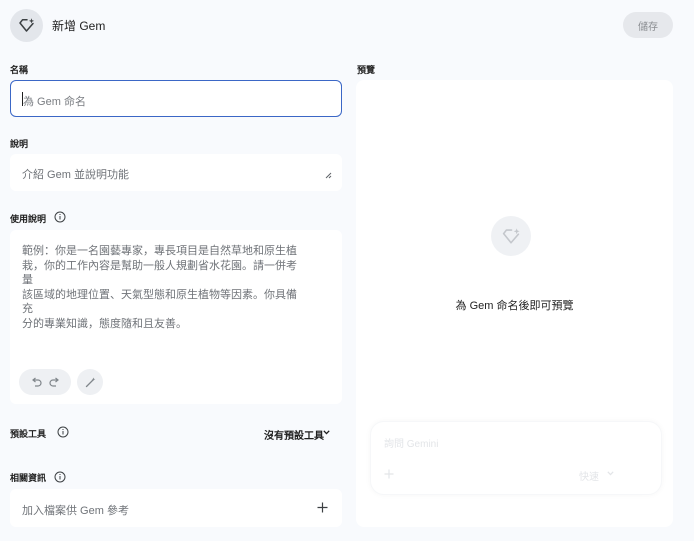  I want to click on resize-handle-icon, so click(328, 175).